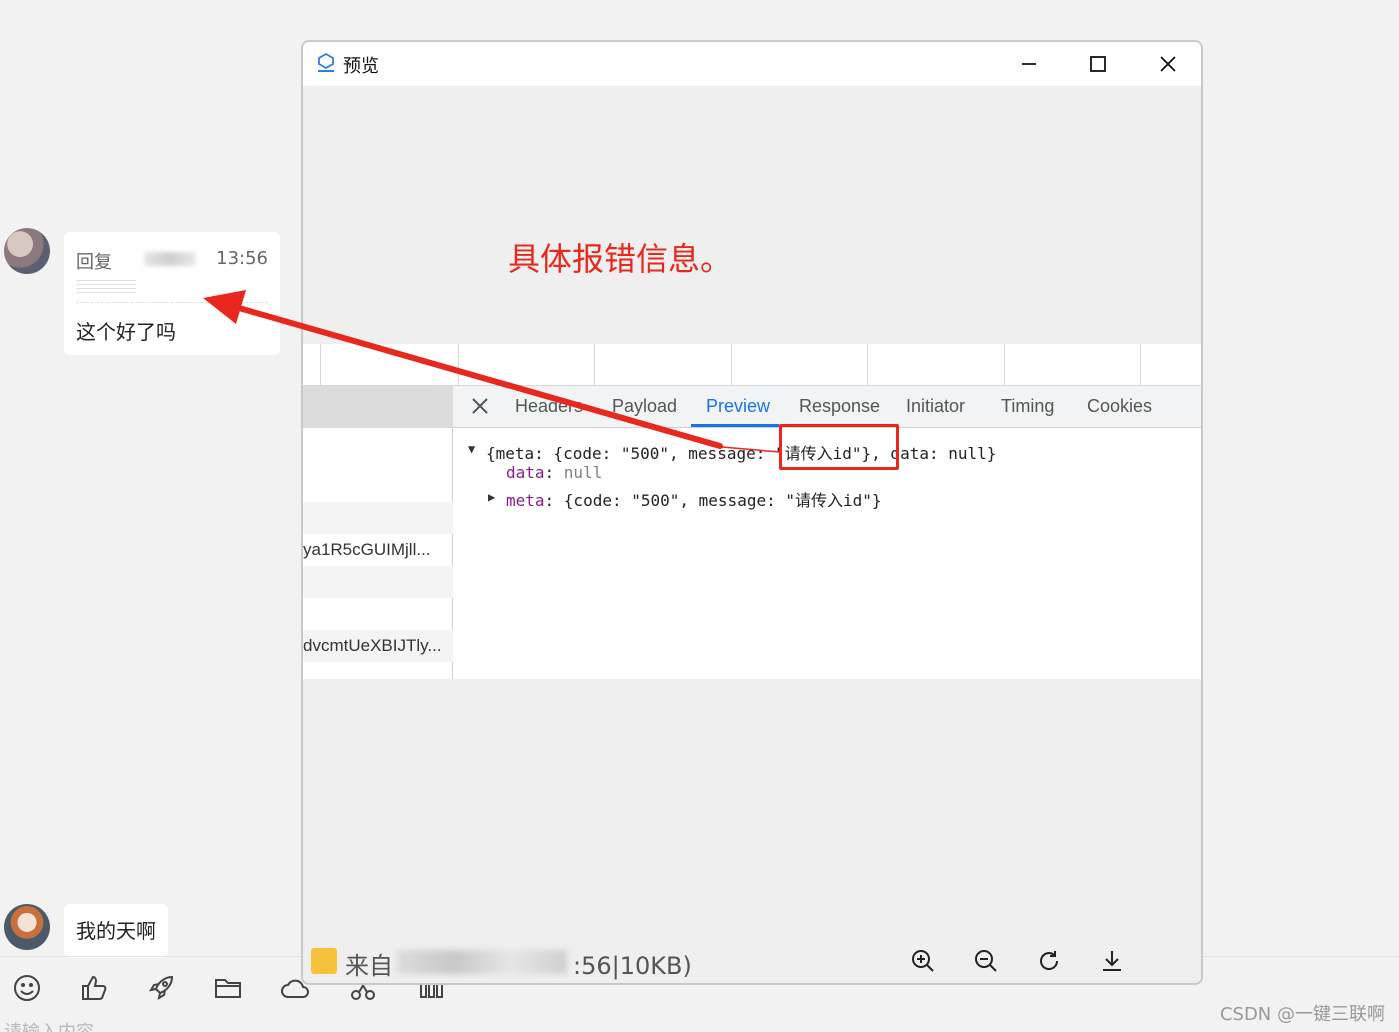 This screenshot has height=1032, width=1399. I want to click on tab-cookies: Cookies, so click(1119, 406).